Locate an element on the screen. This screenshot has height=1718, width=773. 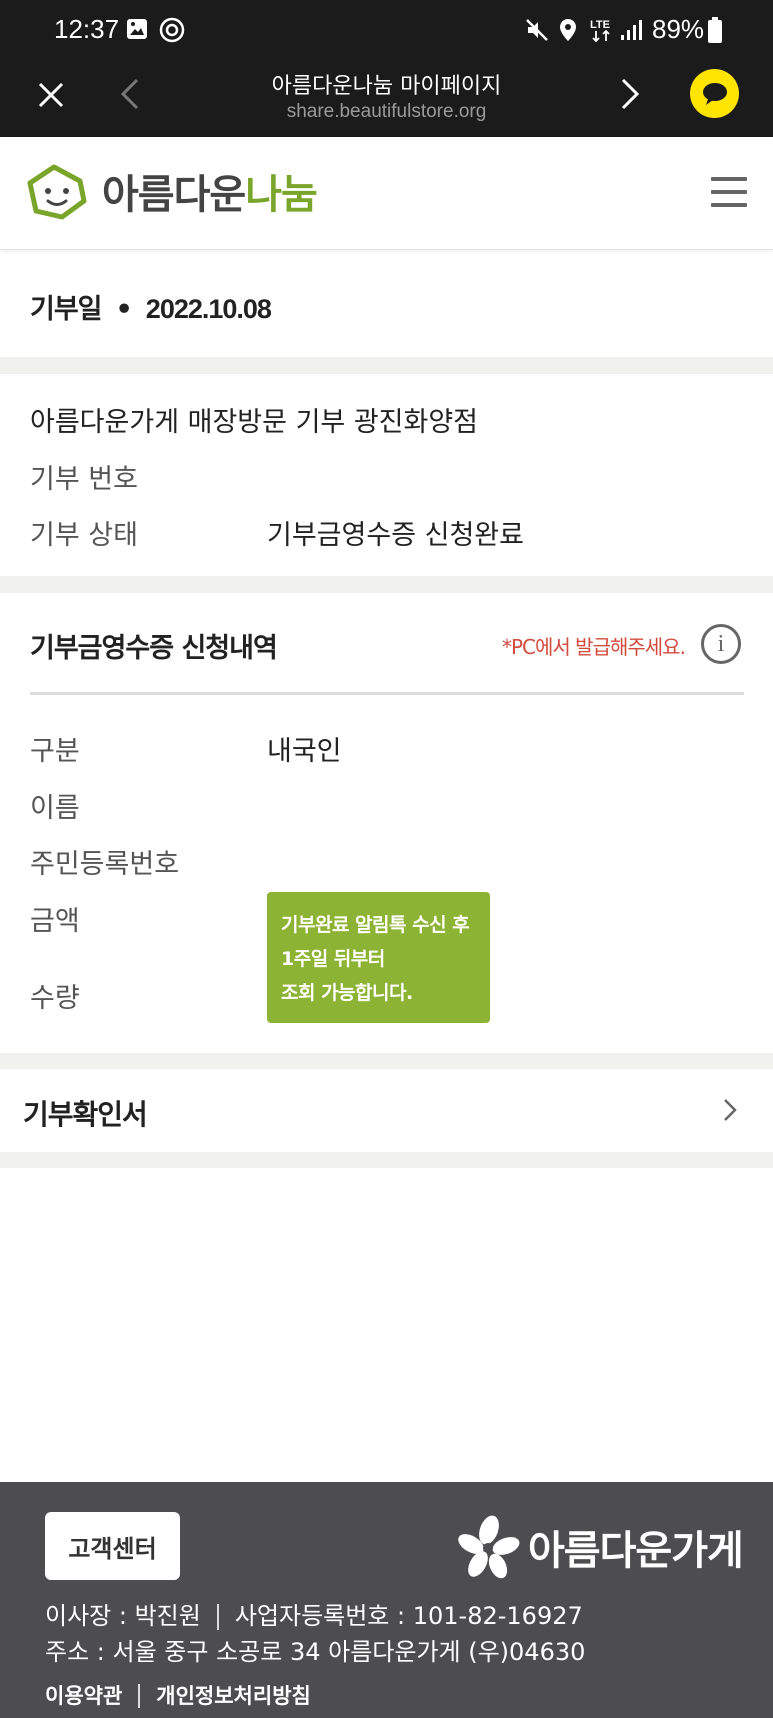
resident-number-label: 주민등록번호 is located at coordinates (105, 864).